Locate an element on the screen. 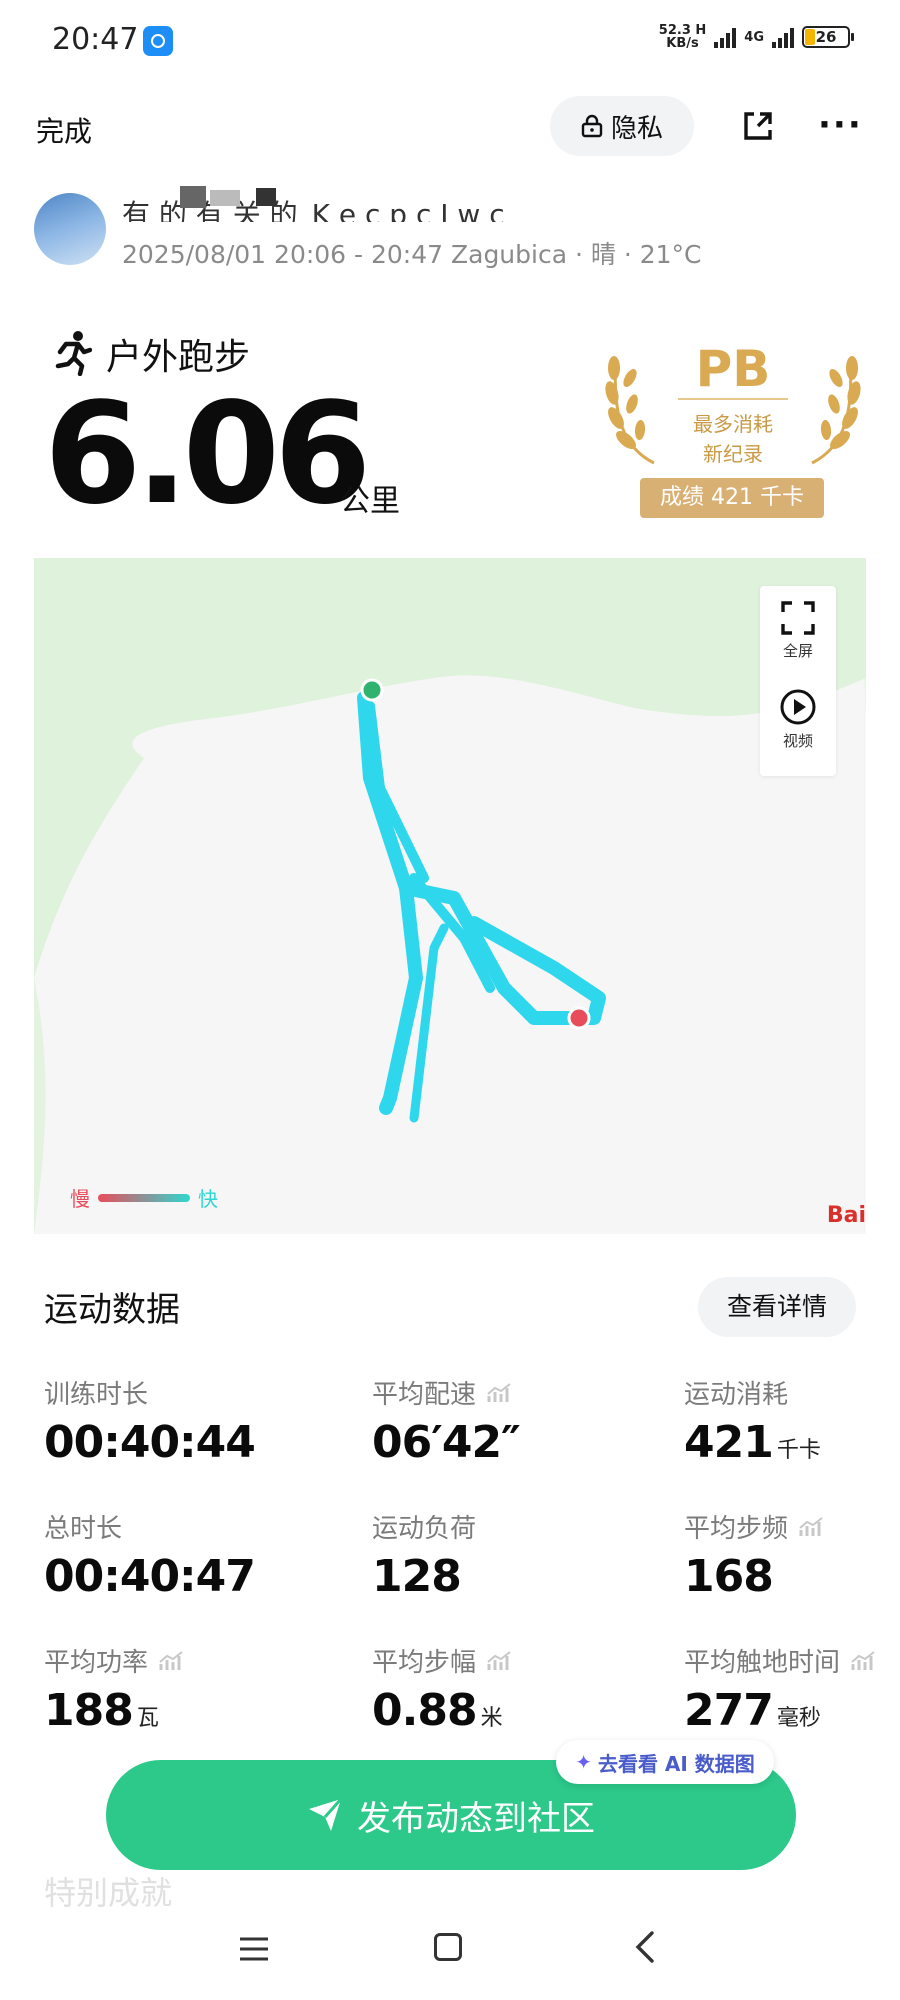 The image size is (900, 2000). stat-label: 平均功率 is located at coordinates (96, 1663).